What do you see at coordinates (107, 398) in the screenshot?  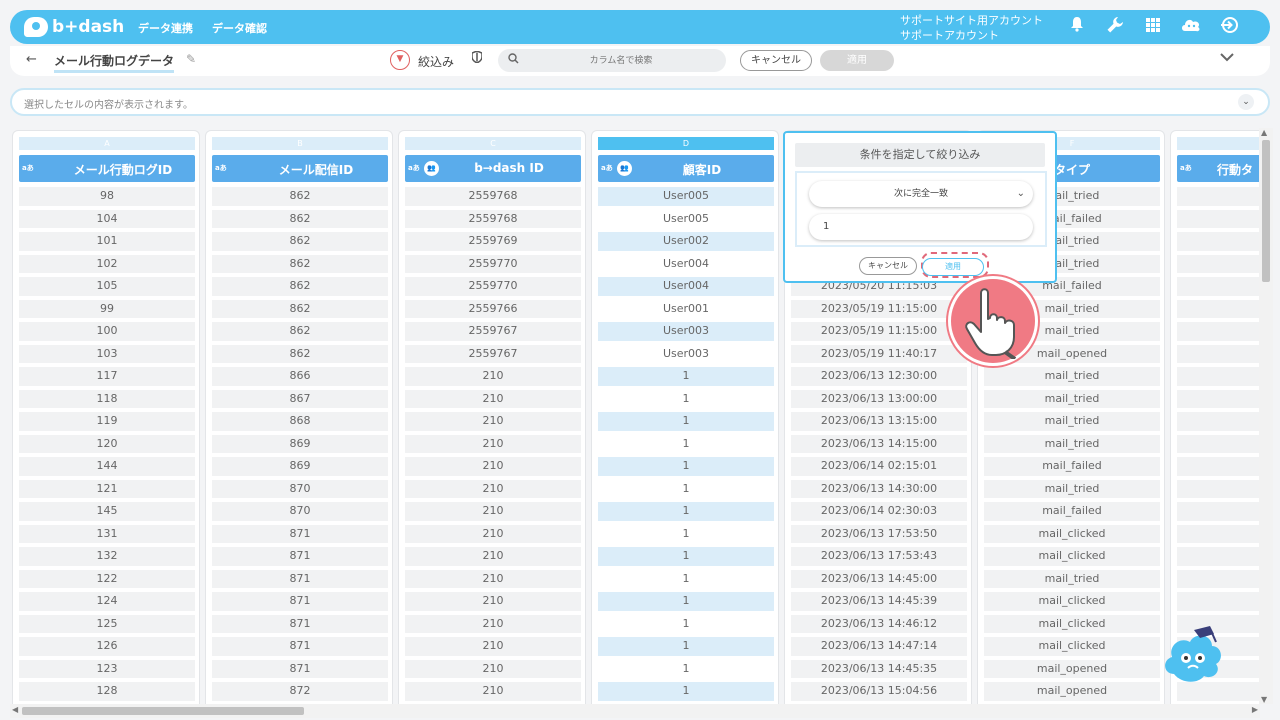 I see `grid-cell: 118` at bounding box center [107, 398].